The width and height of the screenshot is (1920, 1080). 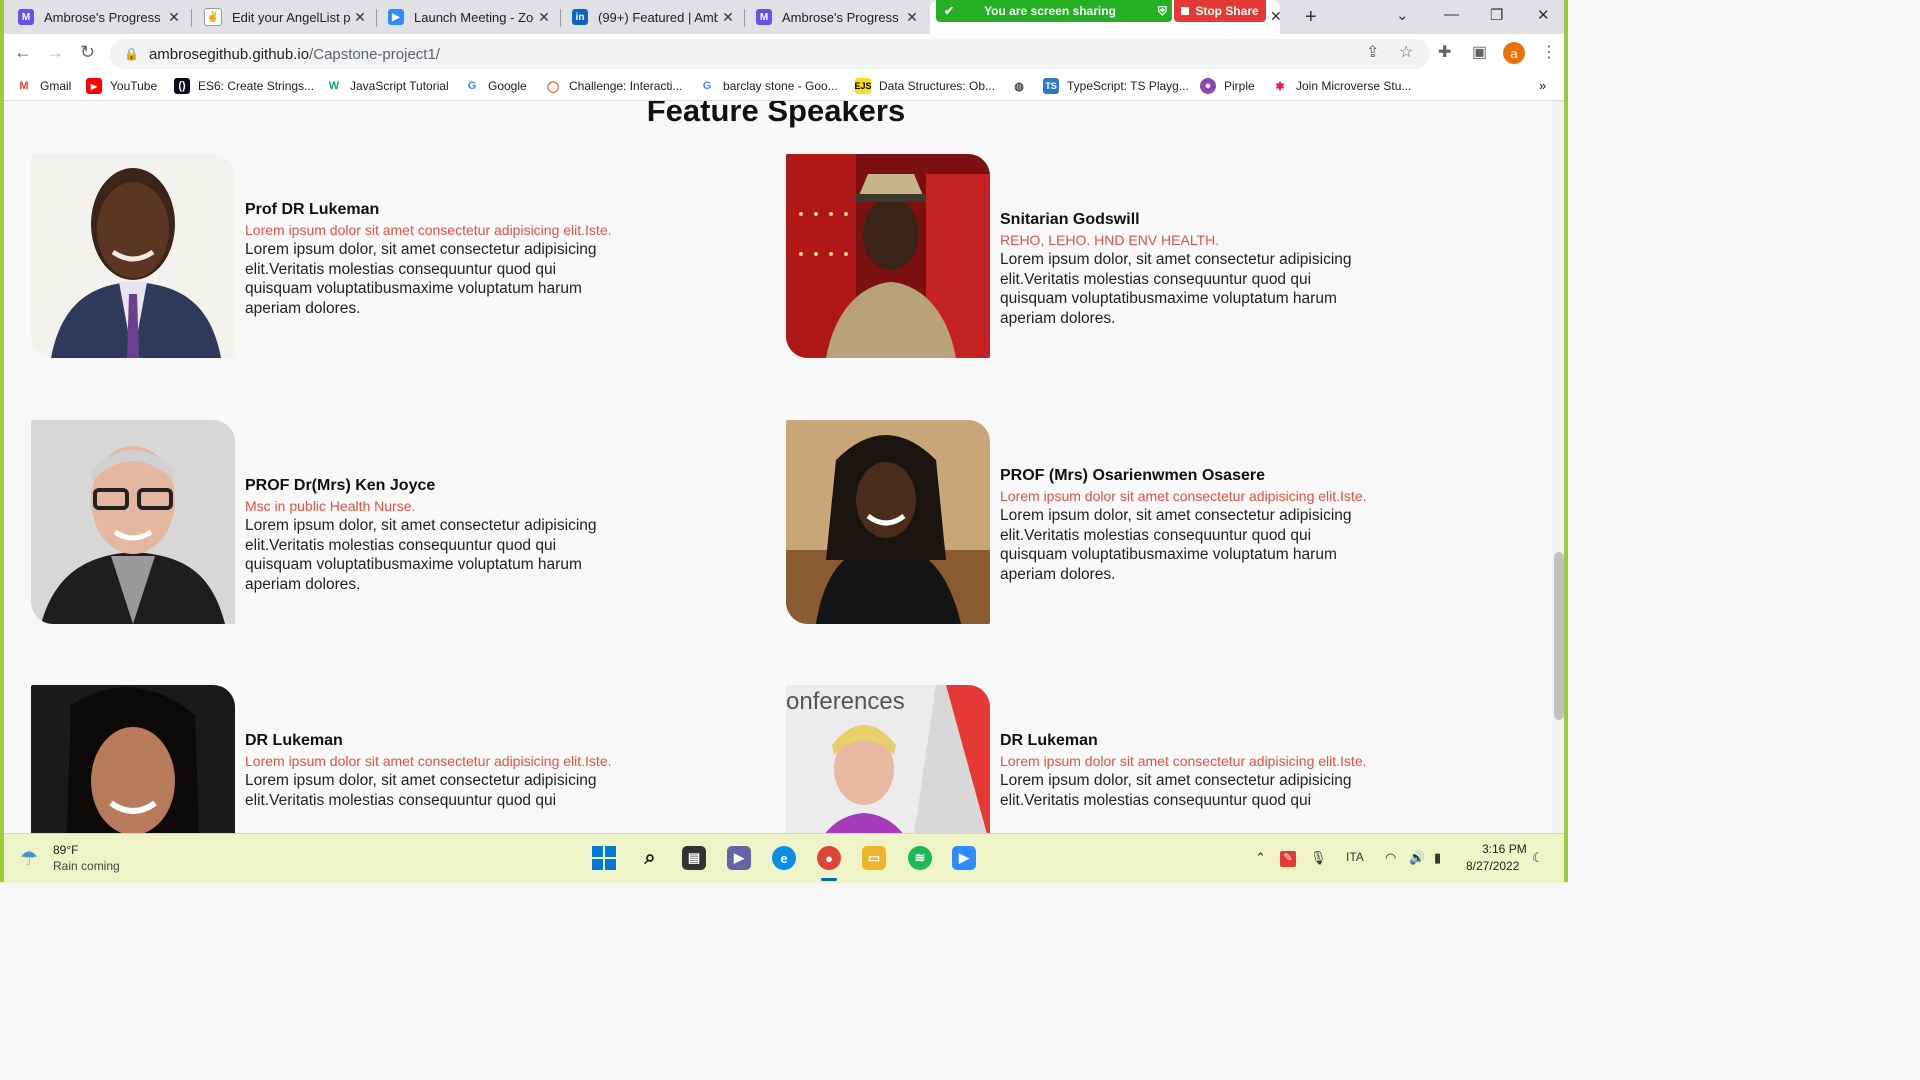 What do you see at coordinates (1402, 15) in the screenshot?
I see `tab-search-icon: ⌄` at bounding box center [1402, 15].